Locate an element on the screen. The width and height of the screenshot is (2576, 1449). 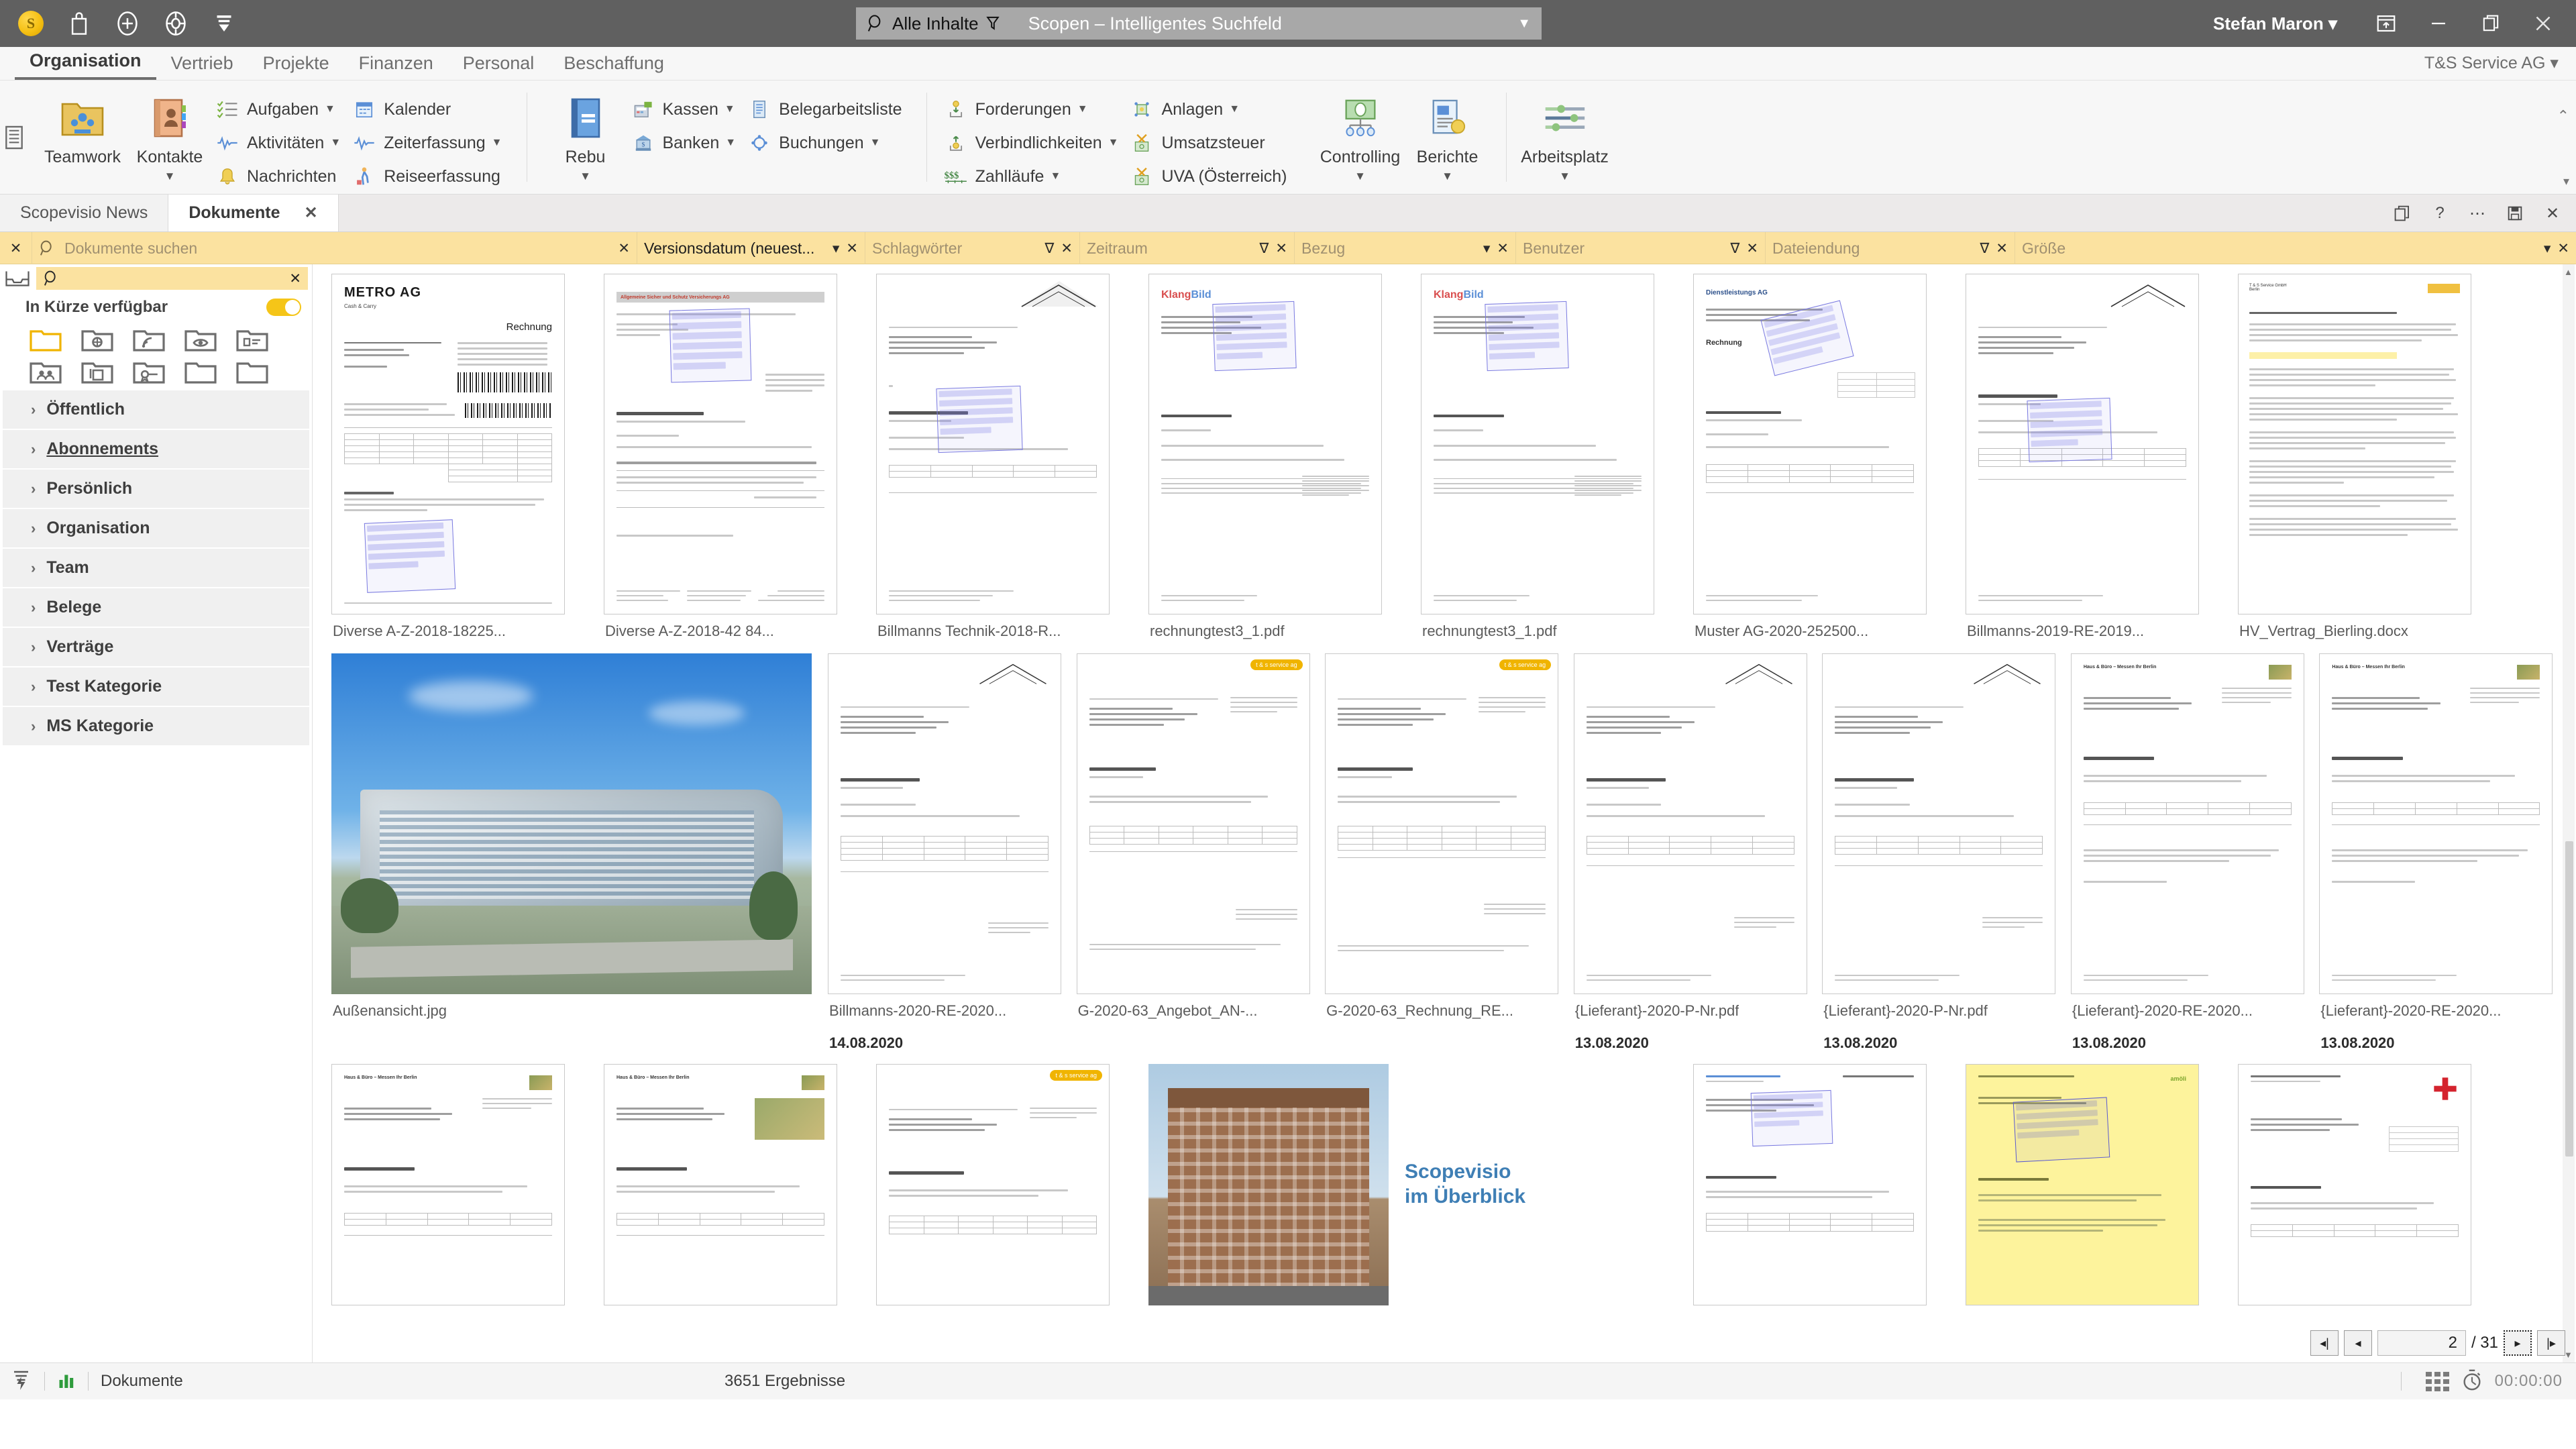
filter-benutzer-input: Benutzer is located at coordinates (1554, 248).